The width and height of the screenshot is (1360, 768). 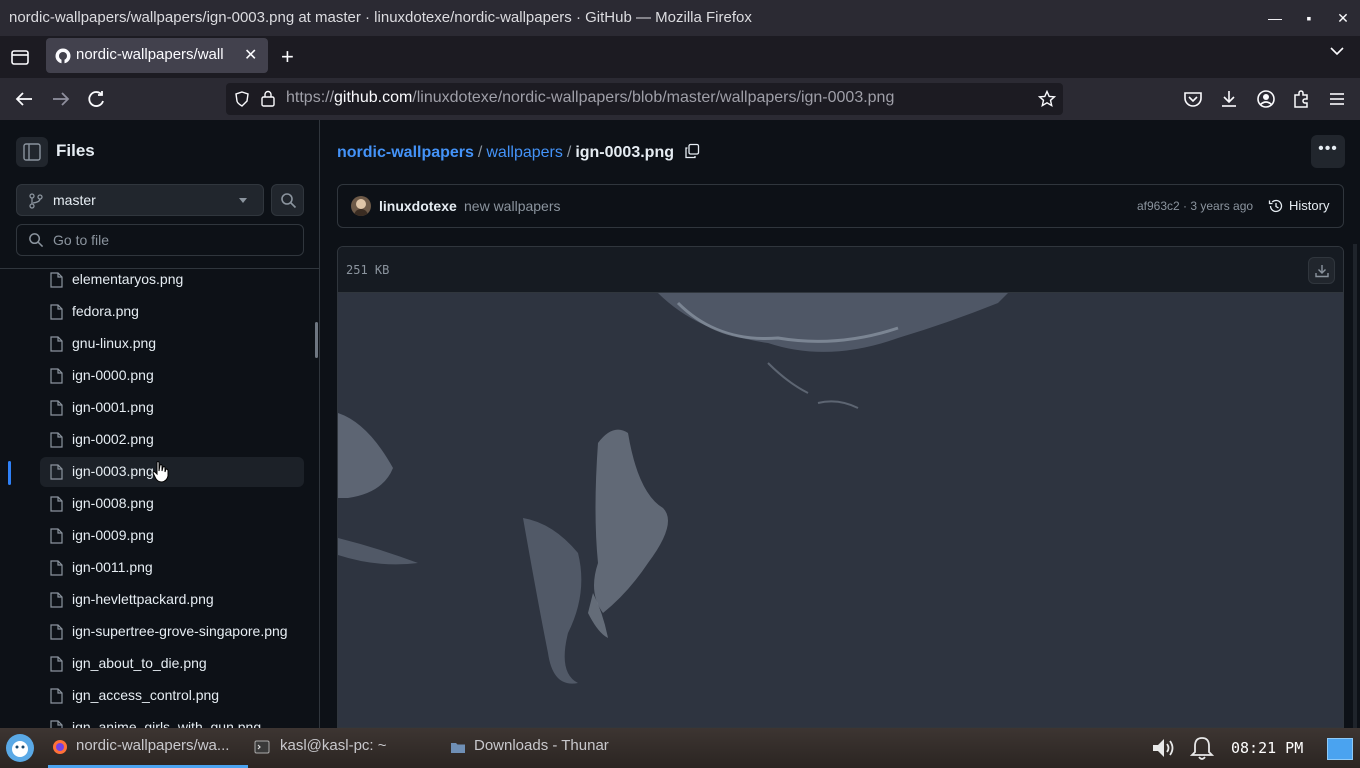 I want to click on notification-bell-icon, so click(x=1202, y=748).